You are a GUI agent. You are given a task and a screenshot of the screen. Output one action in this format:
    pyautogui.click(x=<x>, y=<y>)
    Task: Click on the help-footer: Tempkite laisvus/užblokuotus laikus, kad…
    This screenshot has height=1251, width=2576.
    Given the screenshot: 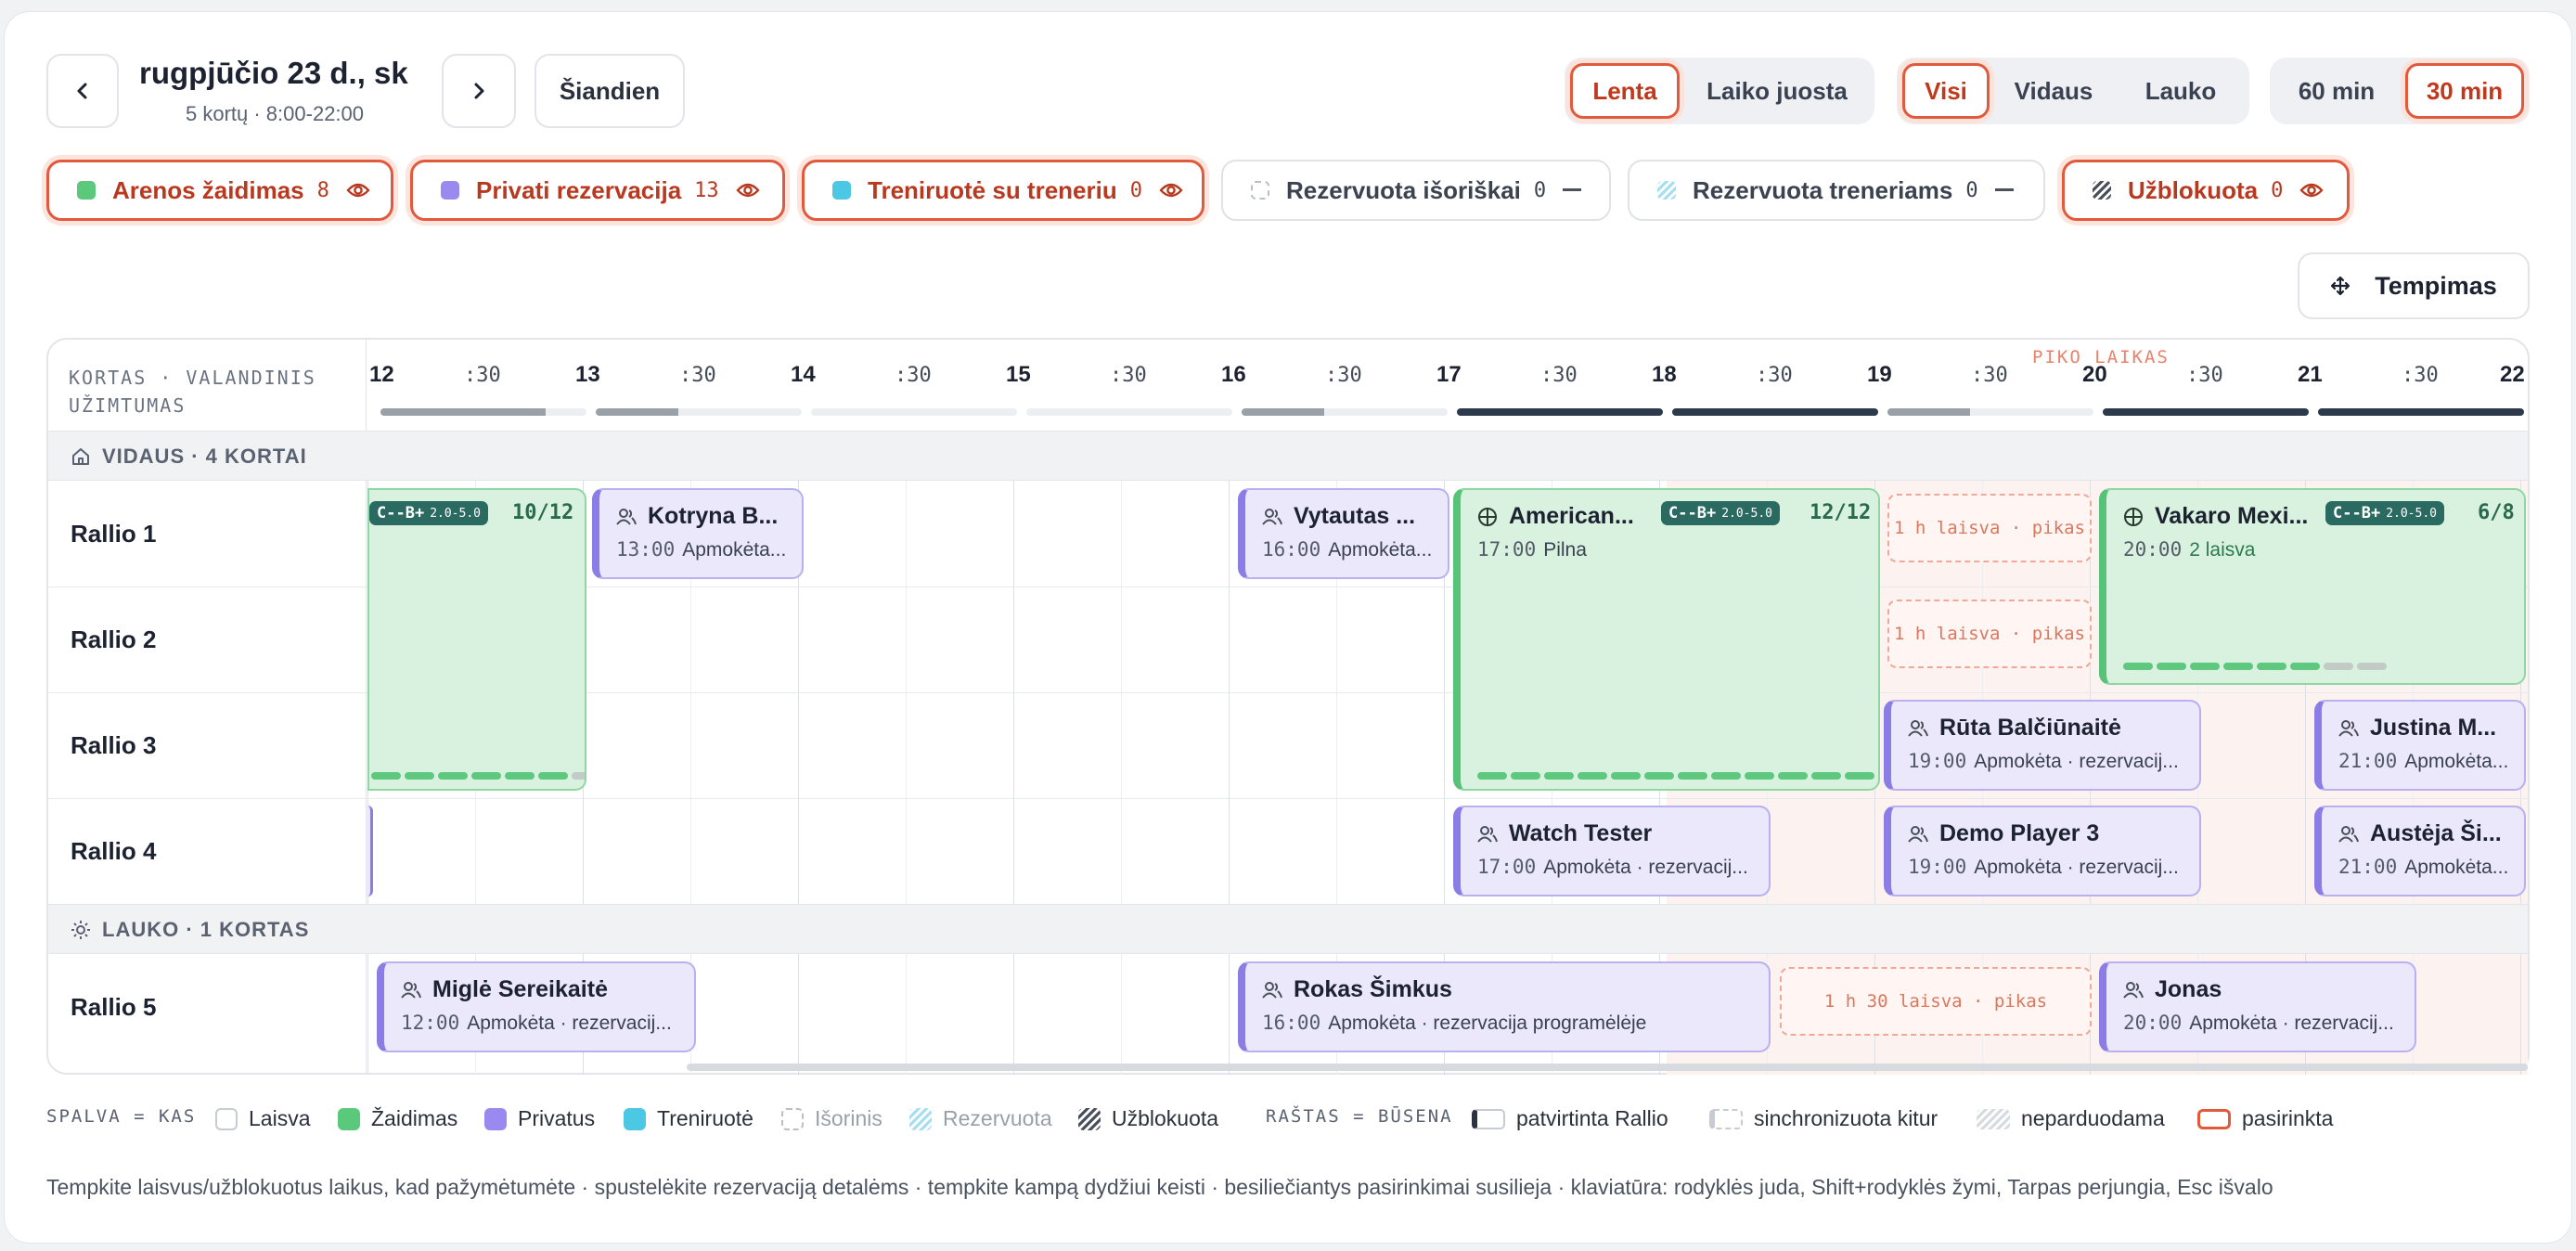 What is the action you would take?
    pyautogui.click(x=1159, y=1187)
    